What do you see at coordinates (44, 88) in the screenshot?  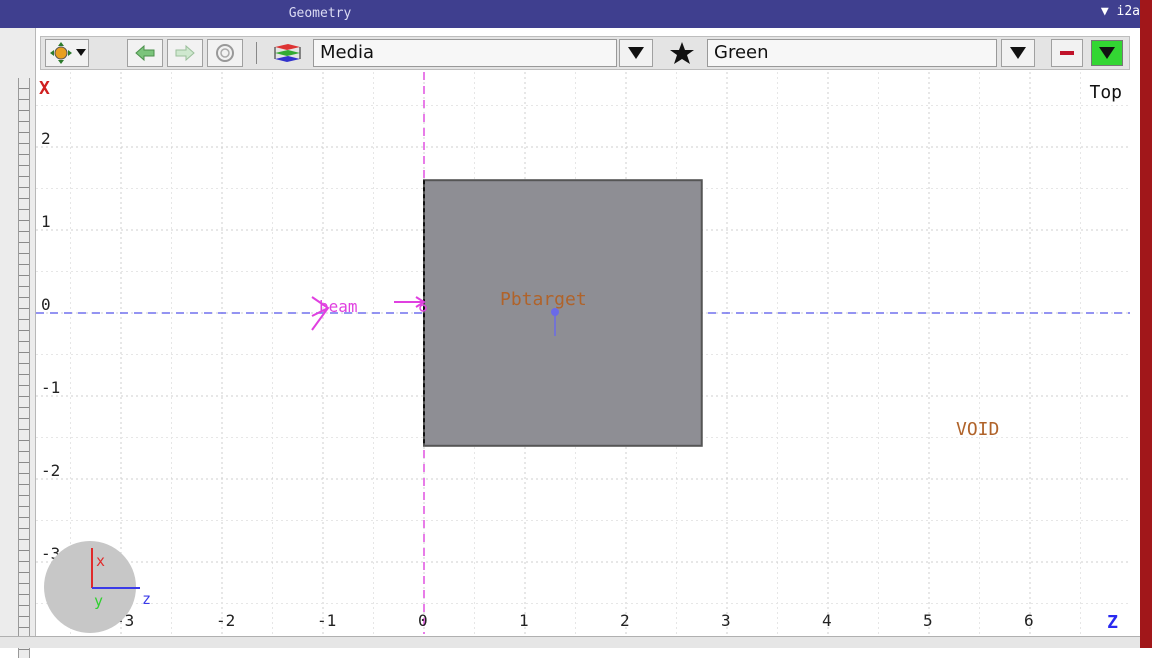 I see `vertical-axis-label: X` at bounding box center [44, 88].